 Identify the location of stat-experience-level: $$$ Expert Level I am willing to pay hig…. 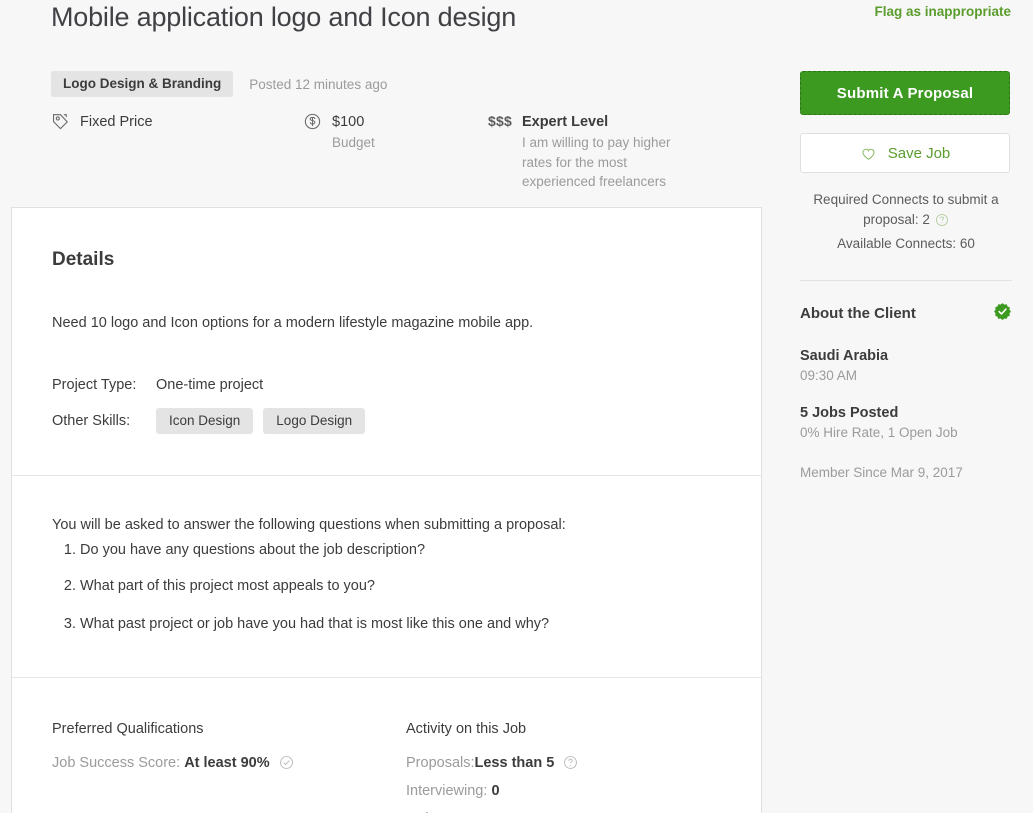
(590, 152).